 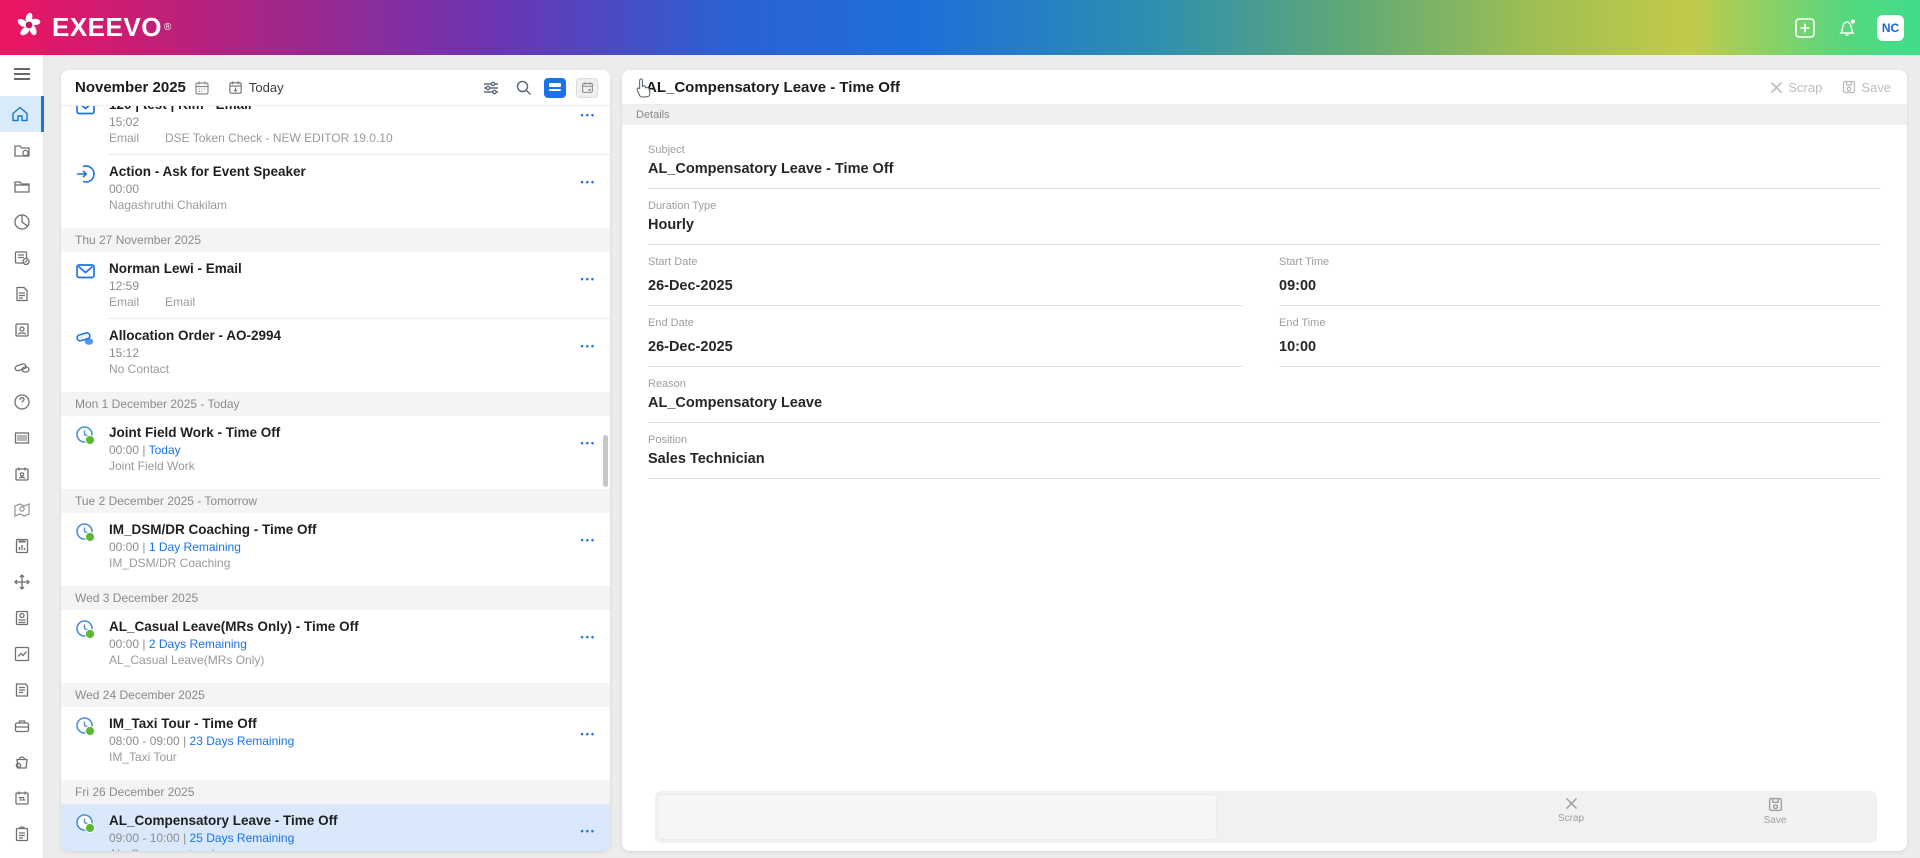 What do you see at coordinates (1266, 817) in the screenshot?
I see `detail-footer-bar: Scrap Save` at bounding box center [1266, 817].